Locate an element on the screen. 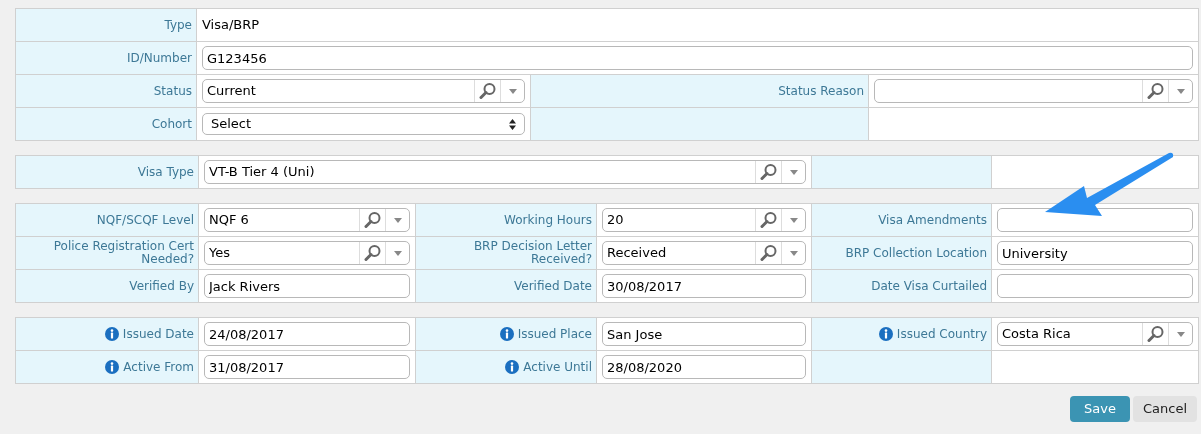 This screenshot has width=1201, height=434. text-field: 31/08/2017 is located at coordinates (307, 367).